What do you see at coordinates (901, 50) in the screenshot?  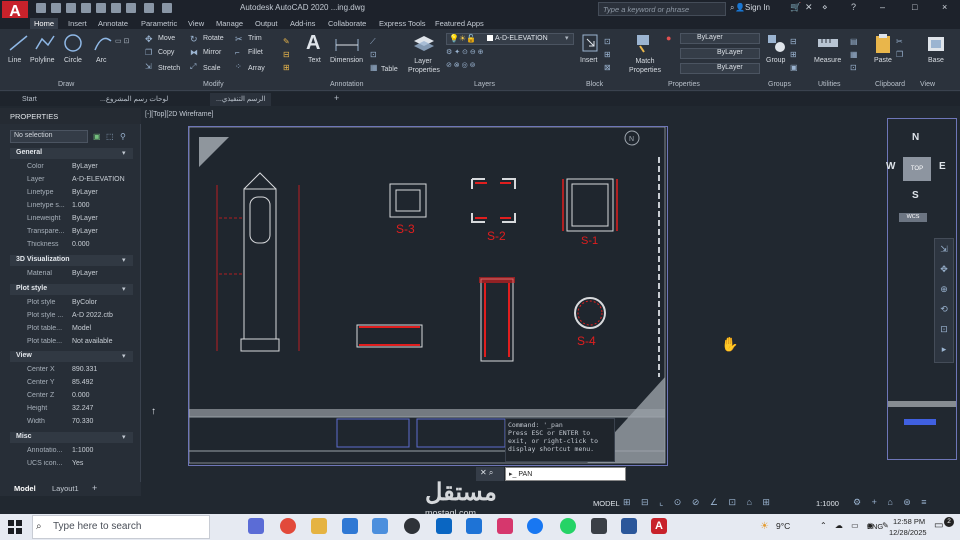 I see `clipboard-extra-icons: ✂ ❐` at bounding box center [901, 50].